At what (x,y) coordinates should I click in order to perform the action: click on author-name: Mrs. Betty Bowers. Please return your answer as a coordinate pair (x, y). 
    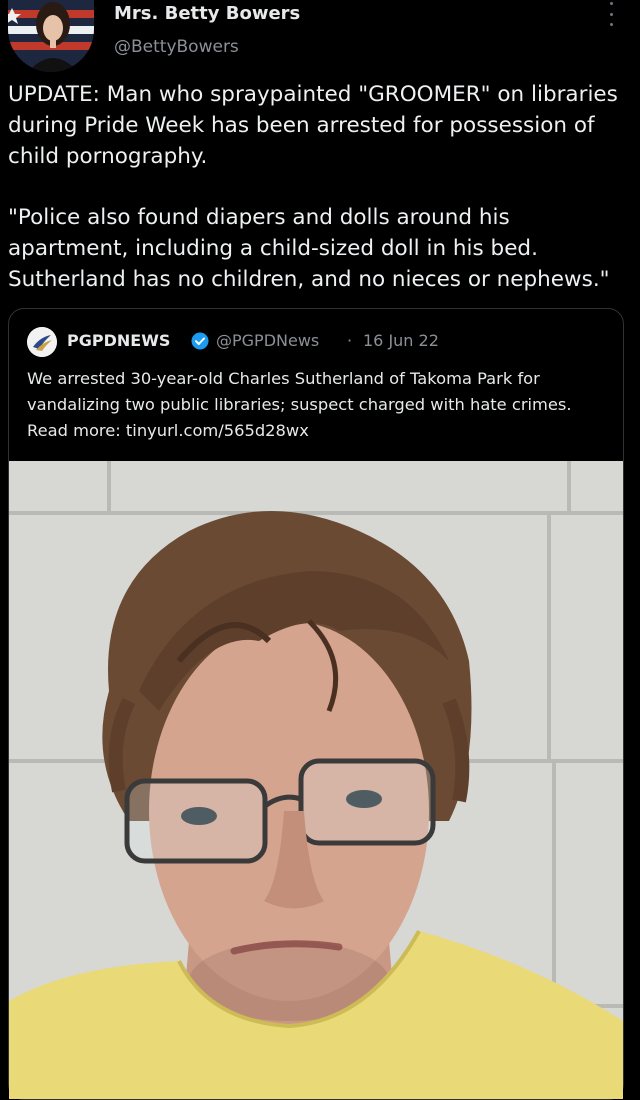
    Looking at the image, I should click on (207, 13).